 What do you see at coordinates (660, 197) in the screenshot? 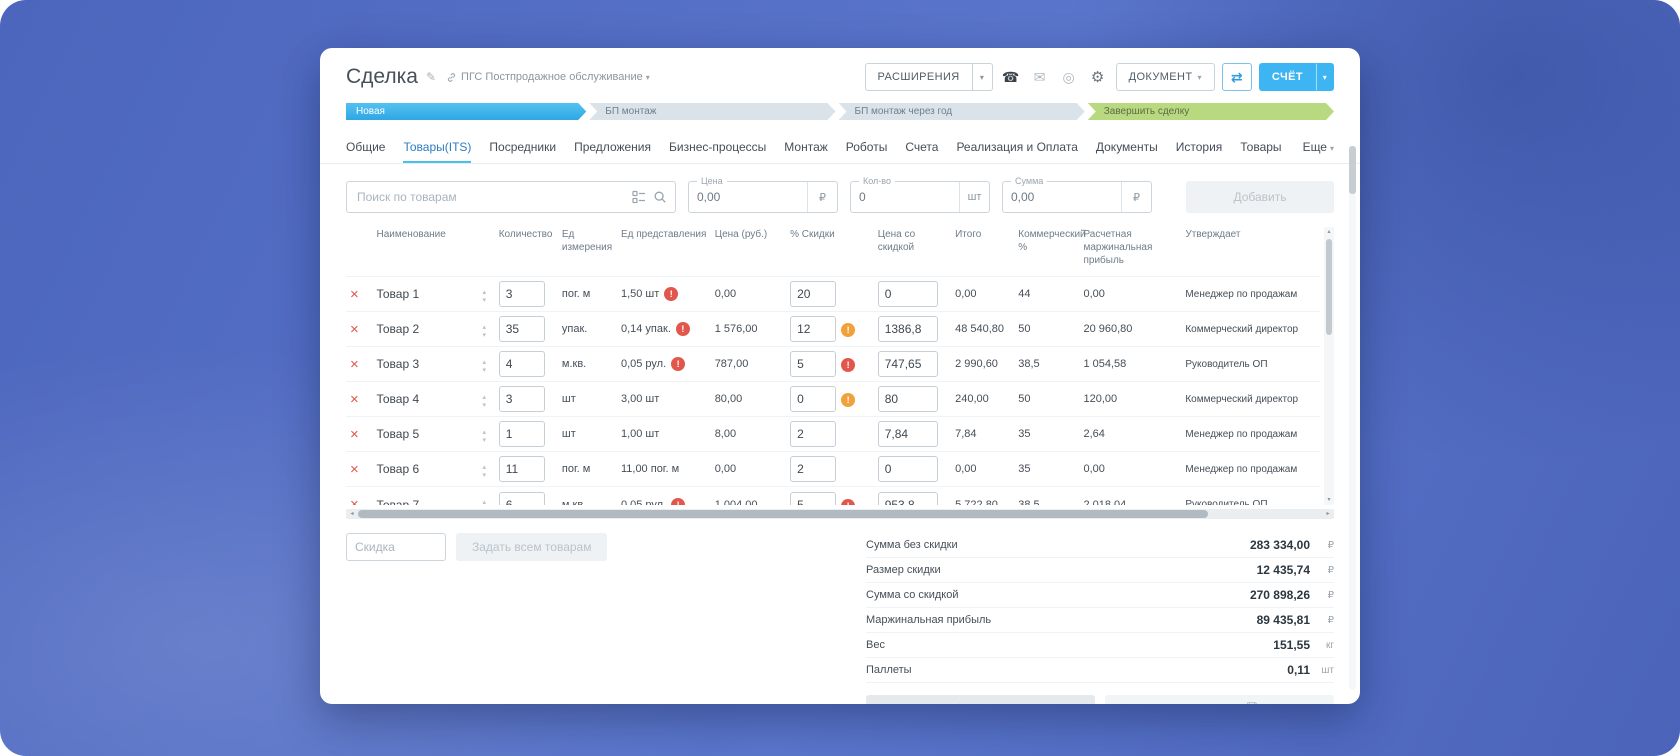
I see `search-icon` at bounding box center [660, 197].